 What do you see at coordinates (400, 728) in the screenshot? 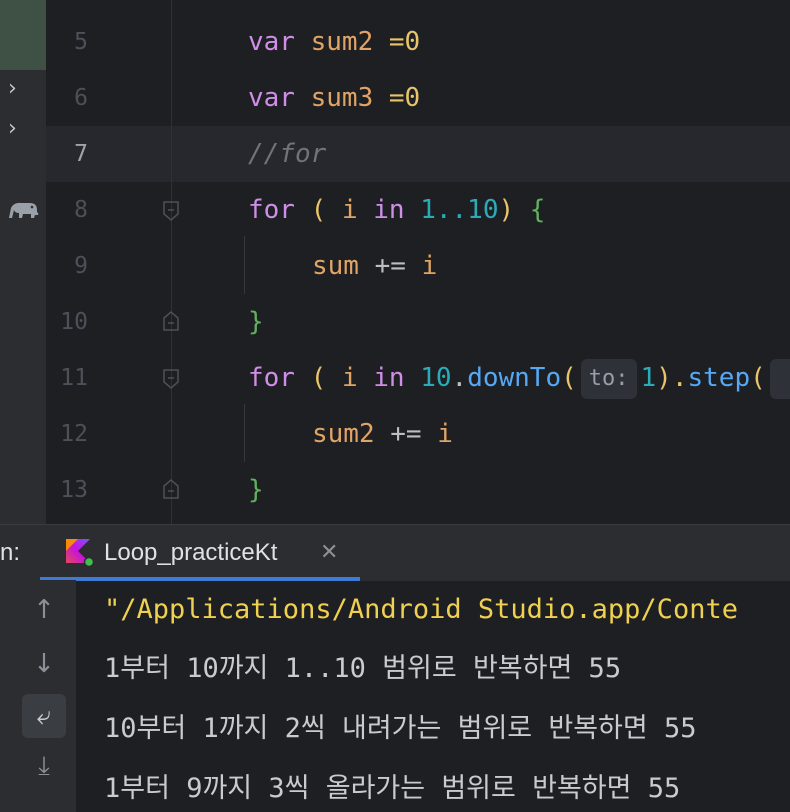
I see `console-line: 10부터 1까지 2씩 내려가는 범위로 반복하면 55` at bounding box center [400, 728].